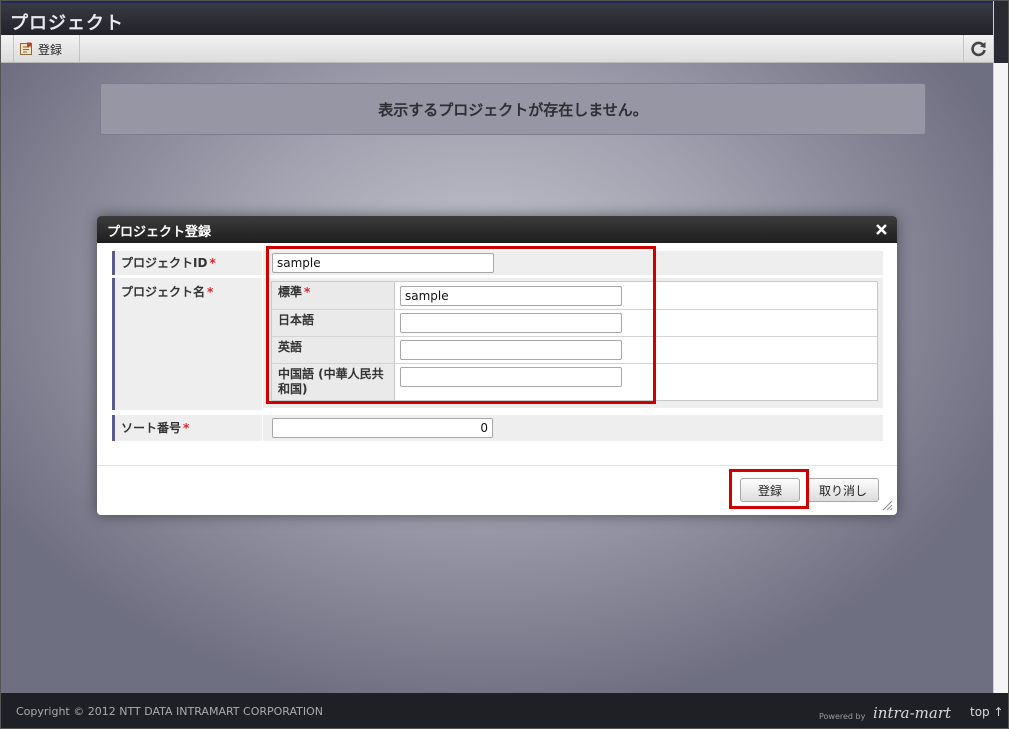 The width and height of the screenshot is (1009, 729). I want to click on arrow-up-icon: ↑, so click(998, 712).